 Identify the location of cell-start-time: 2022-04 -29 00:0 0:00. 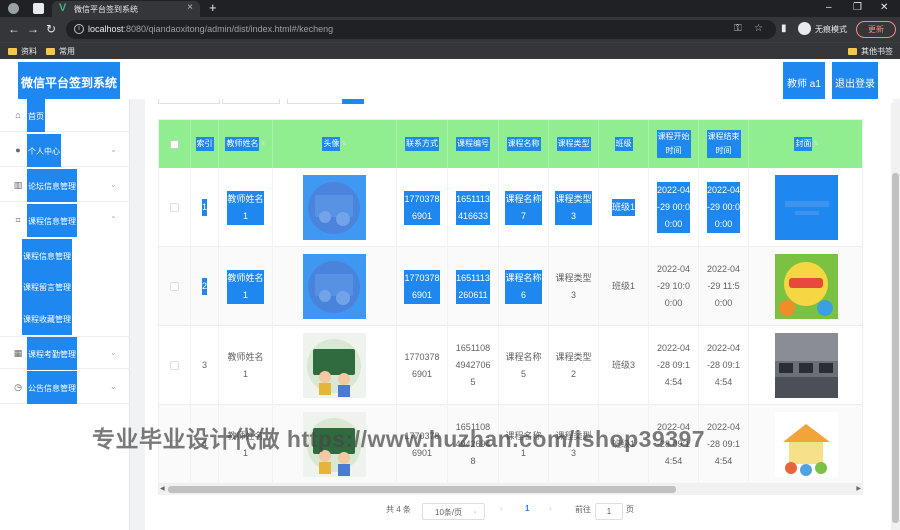
(674, 207).